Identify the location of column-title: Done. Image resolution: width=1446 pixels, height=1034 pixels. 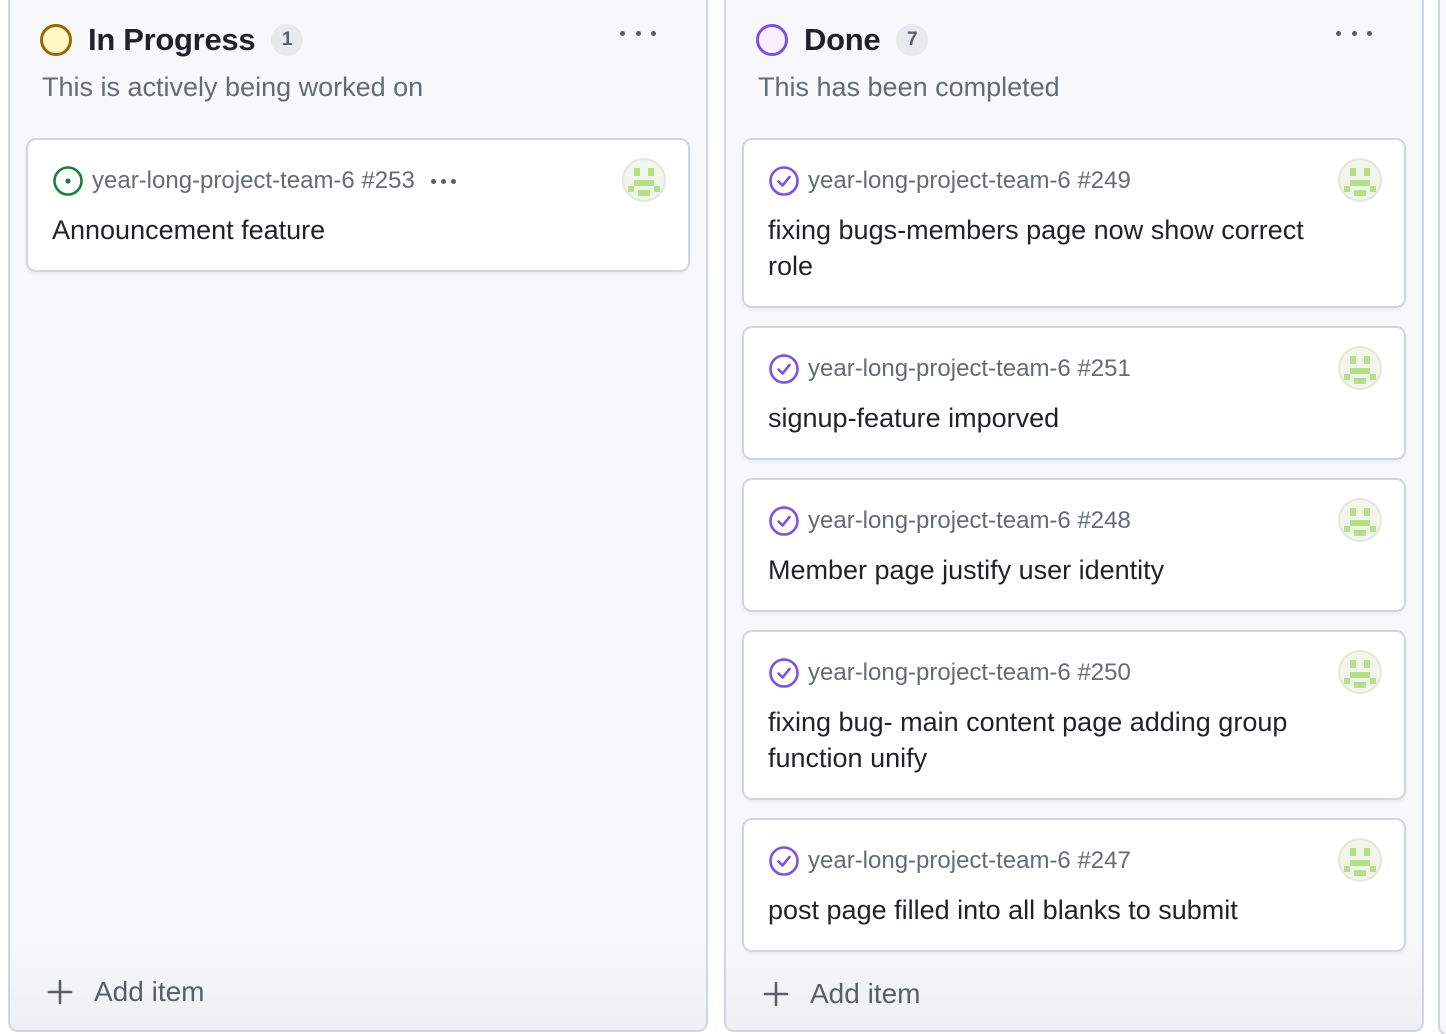
(842, 39).